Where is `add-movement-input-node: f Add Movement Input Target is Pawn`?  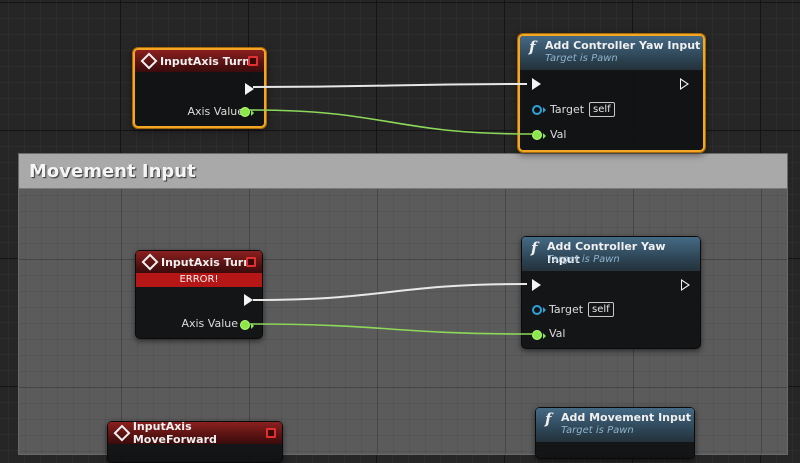
add-movement-input-node: f Add Movement Input Target is Pawn is located at coordinates (615, 433).